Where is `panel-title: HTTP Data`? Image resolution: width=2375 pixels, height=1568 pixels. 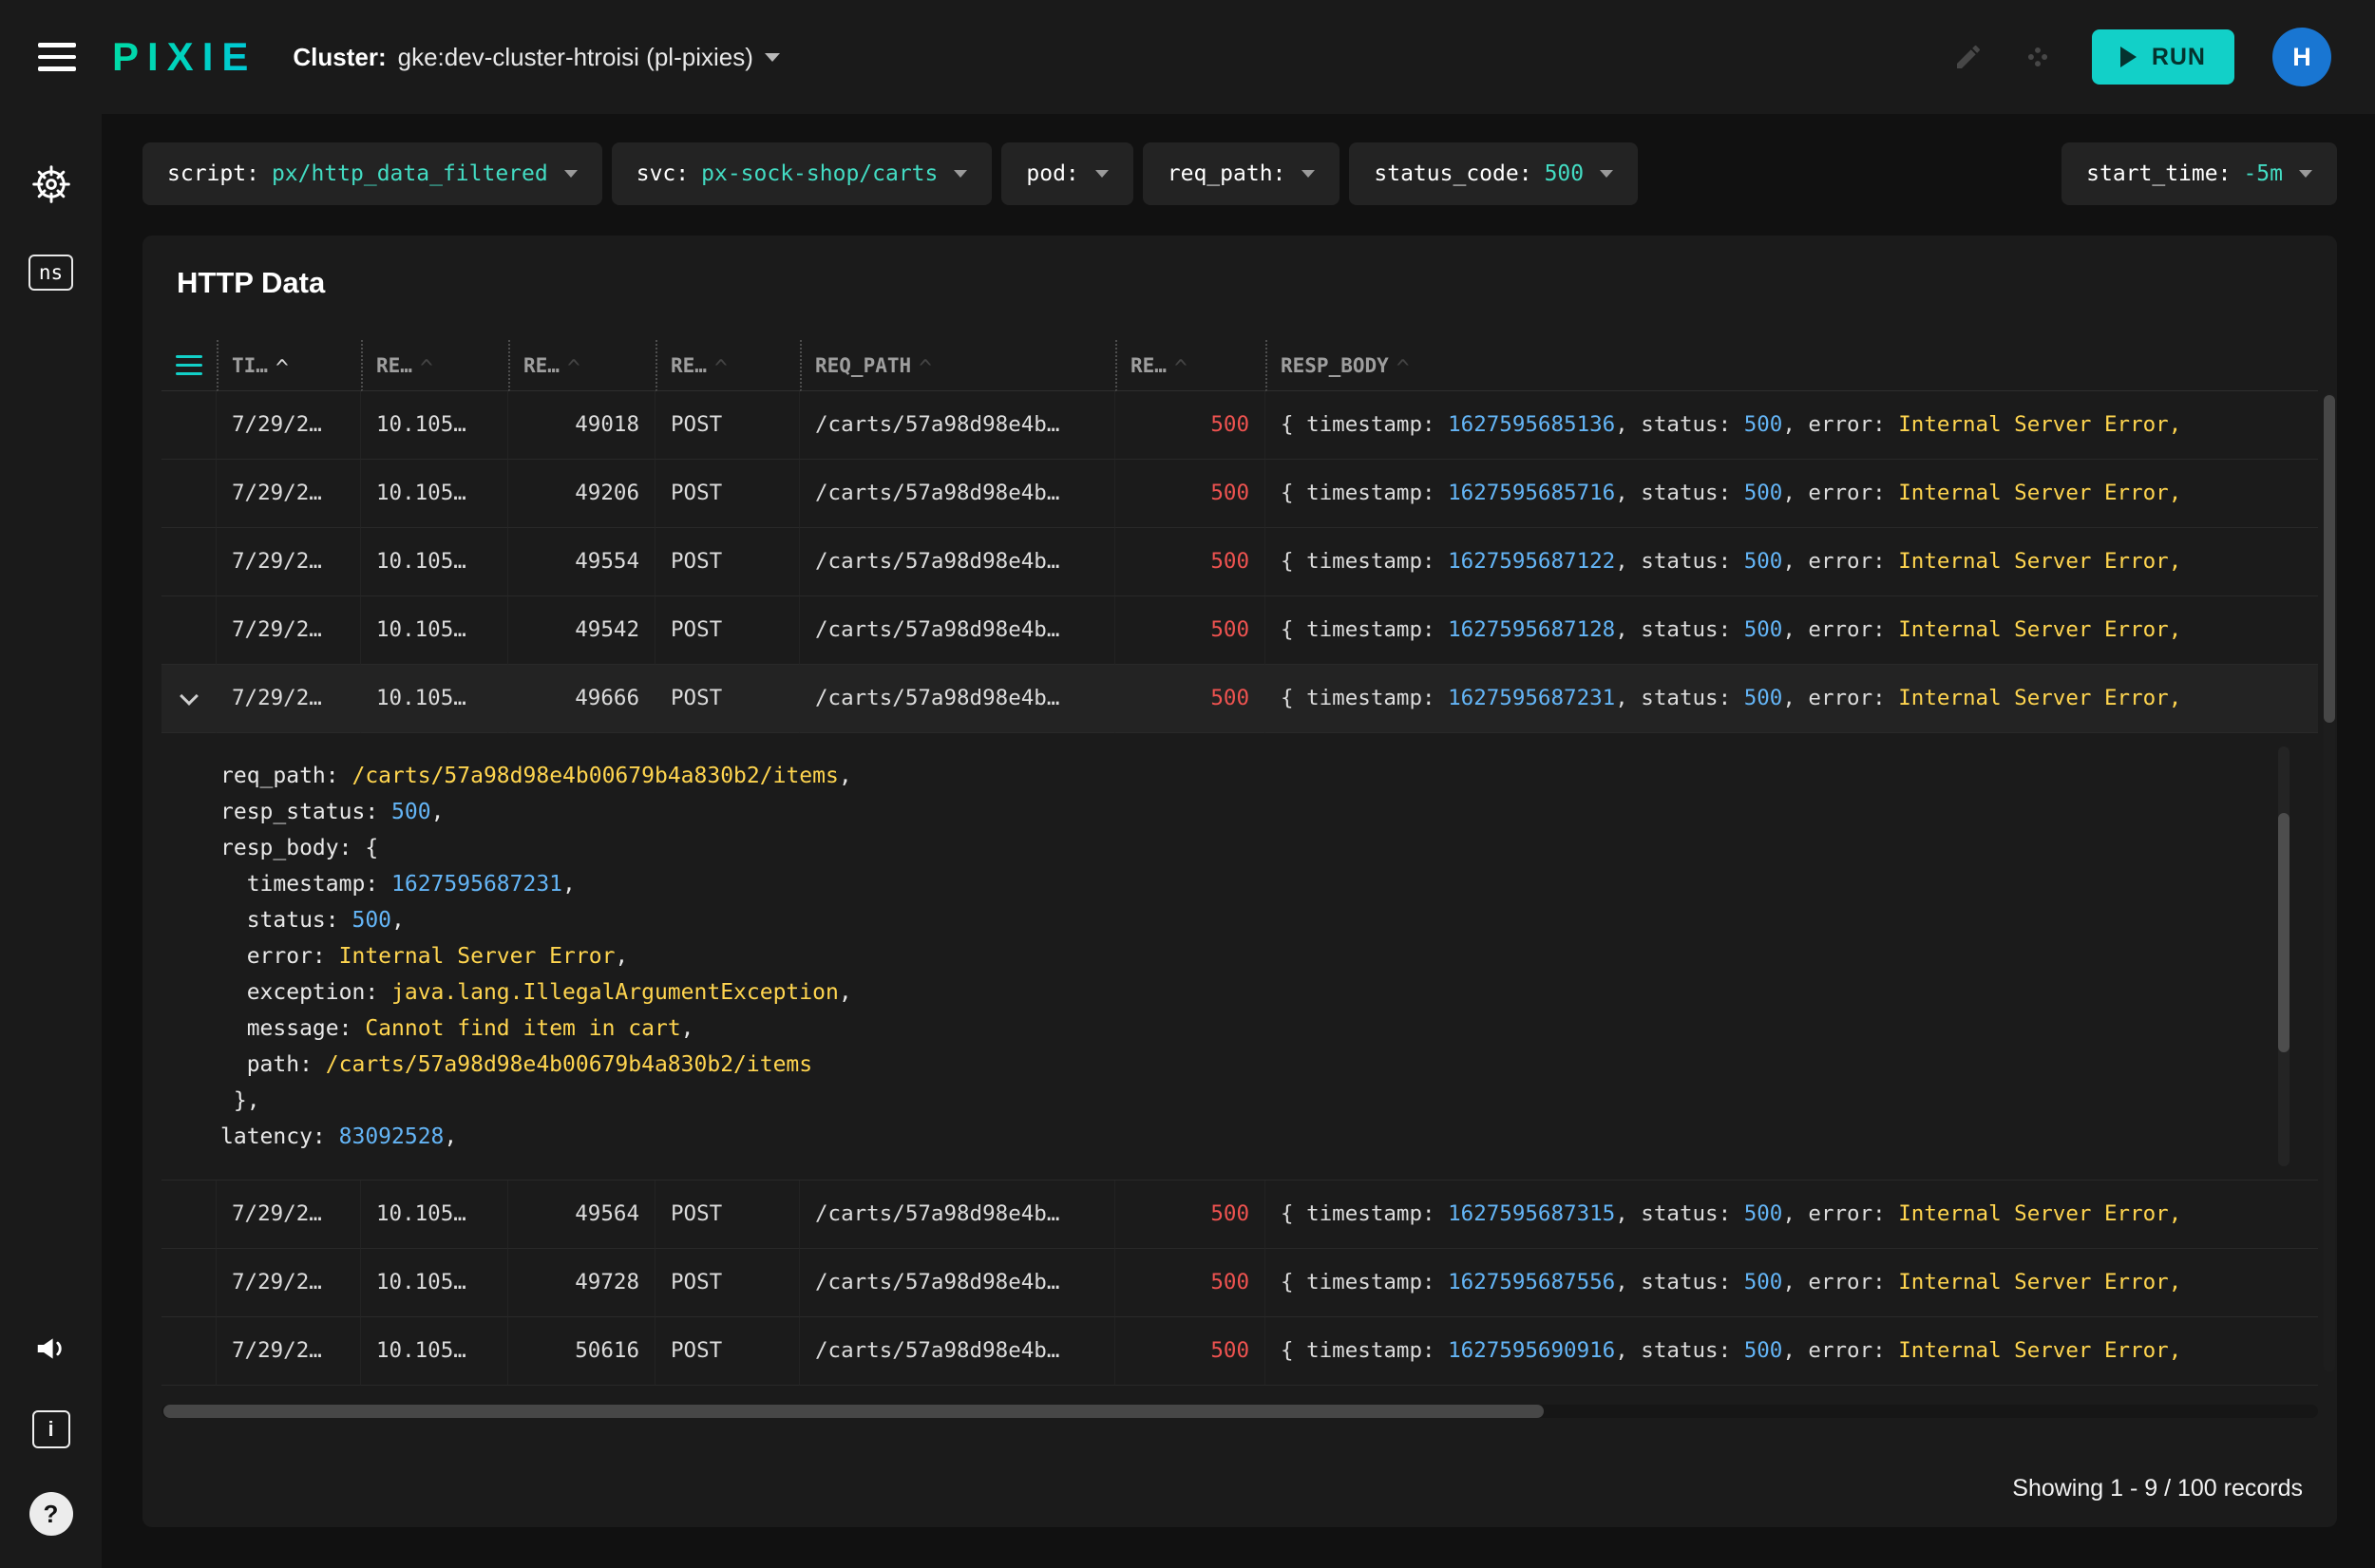 panel-title: HTTP Data is located at coordinates (251, 282).